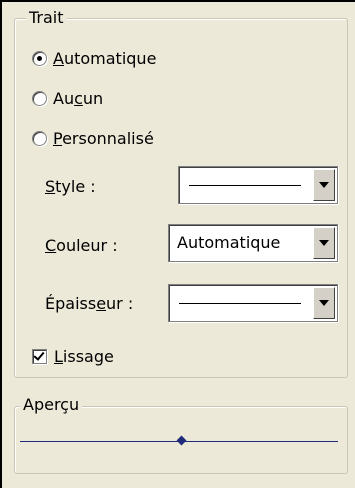 The height and width of the screenshot is (488, 355). I want to click on radio-personnalise-label: Personnalisé, so click(103, 138).